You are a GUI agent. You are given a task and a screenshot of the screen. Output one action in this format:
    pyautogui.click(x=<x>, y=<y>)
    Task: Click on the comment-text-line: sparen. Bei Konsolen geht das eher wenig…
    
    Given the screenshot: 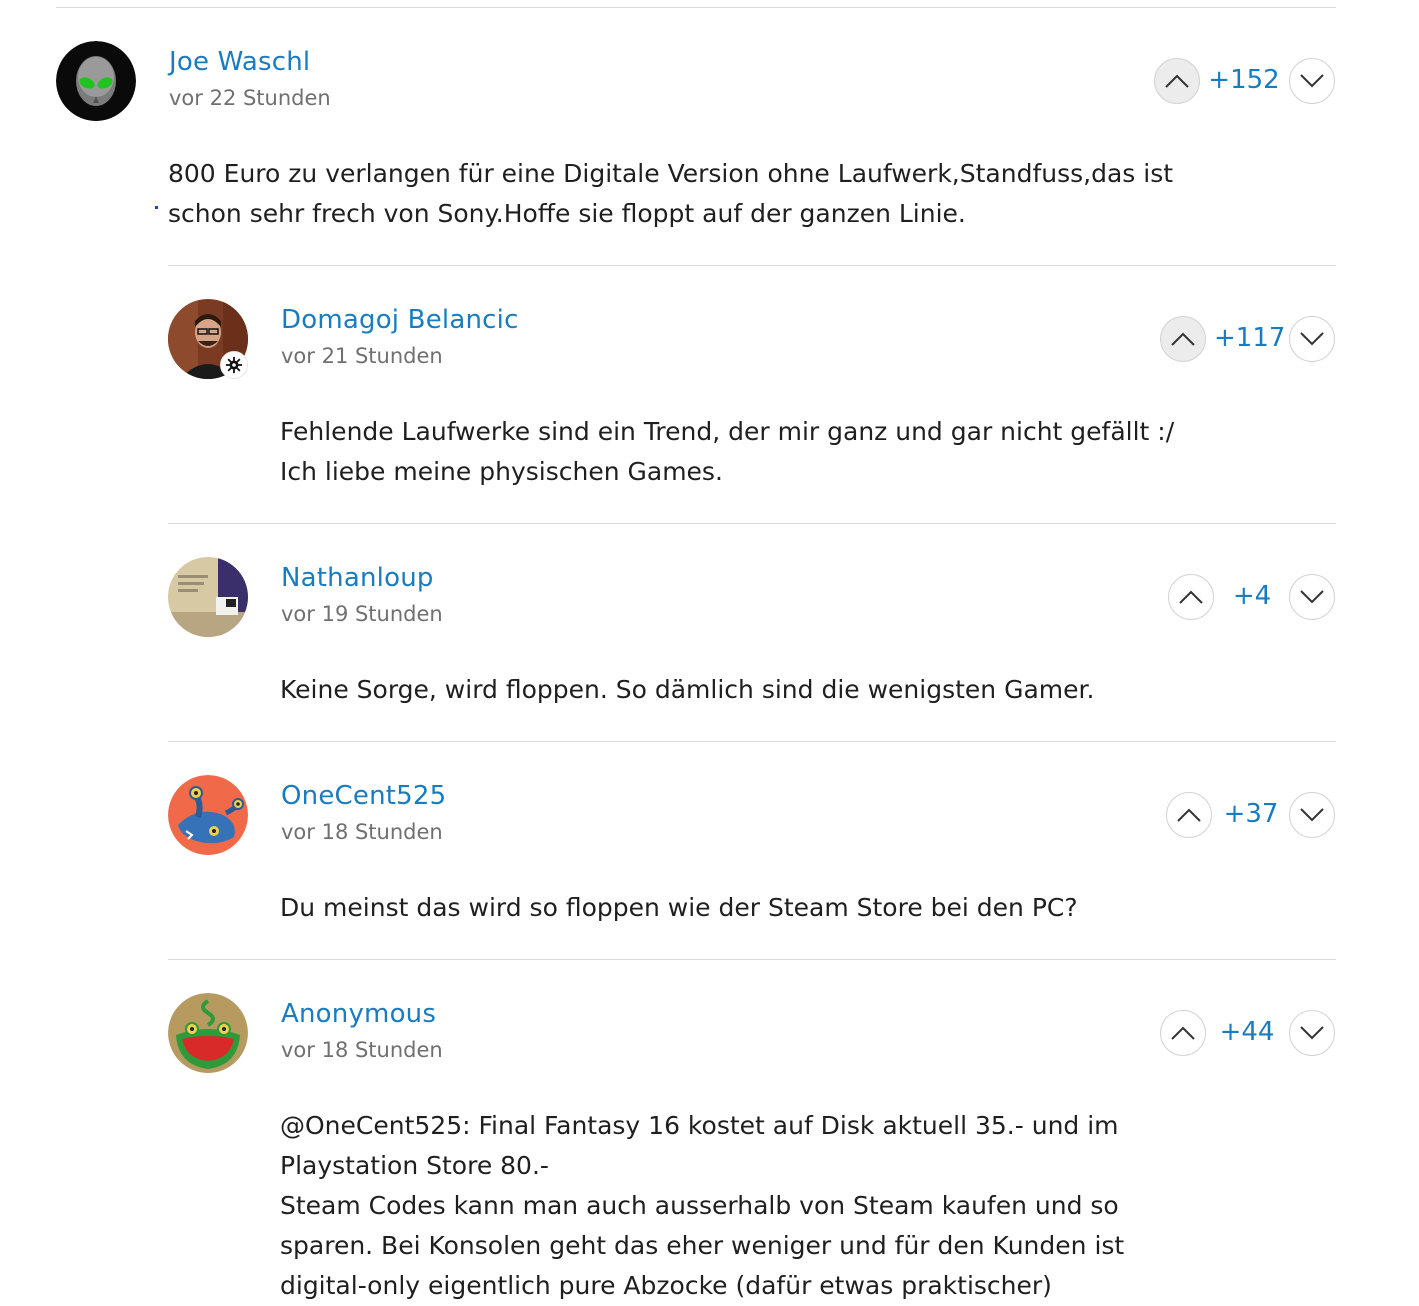 What is the action you would take?
    pyautogui.click(x=702, y=1245)
    